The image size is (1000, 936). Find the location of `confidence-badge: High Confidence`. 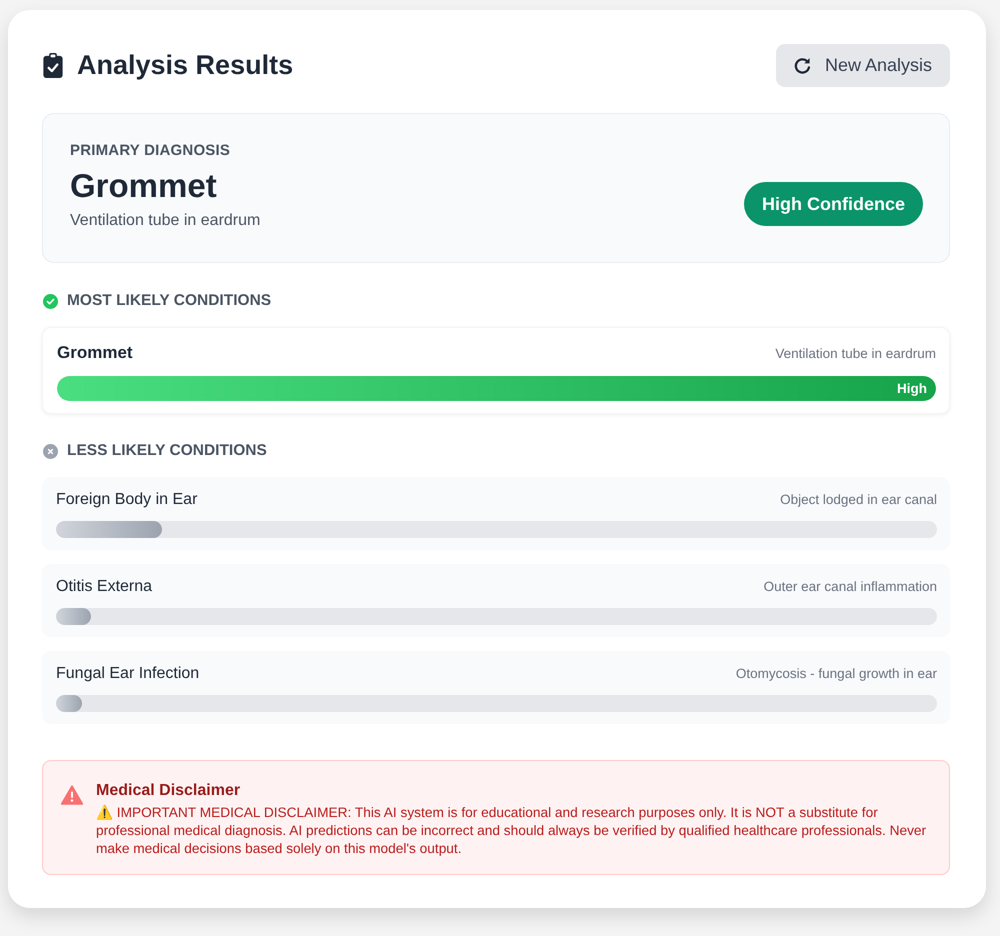

confidence-badge: High Confidence is located at coordinates (833, 204).